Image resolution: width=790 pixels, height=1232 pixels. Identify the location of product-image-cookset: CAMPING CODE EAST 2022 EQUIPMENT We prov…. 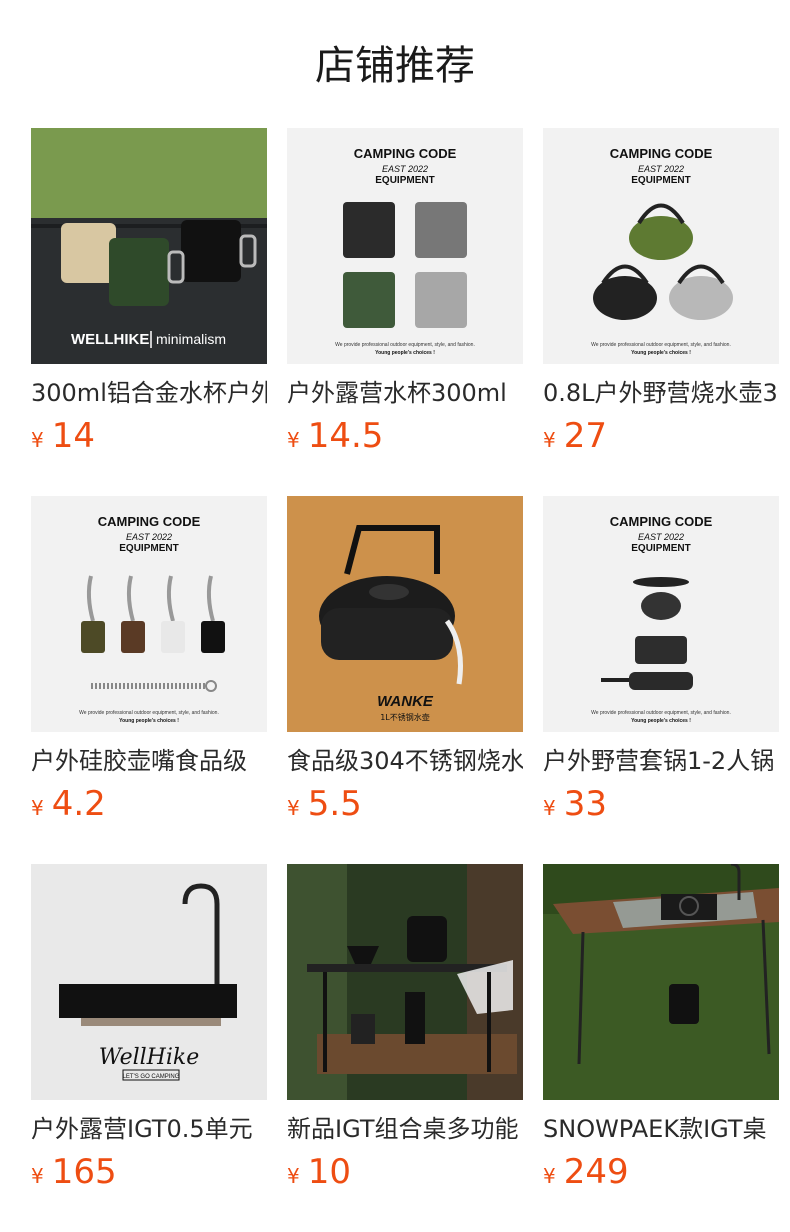
(661, 614).